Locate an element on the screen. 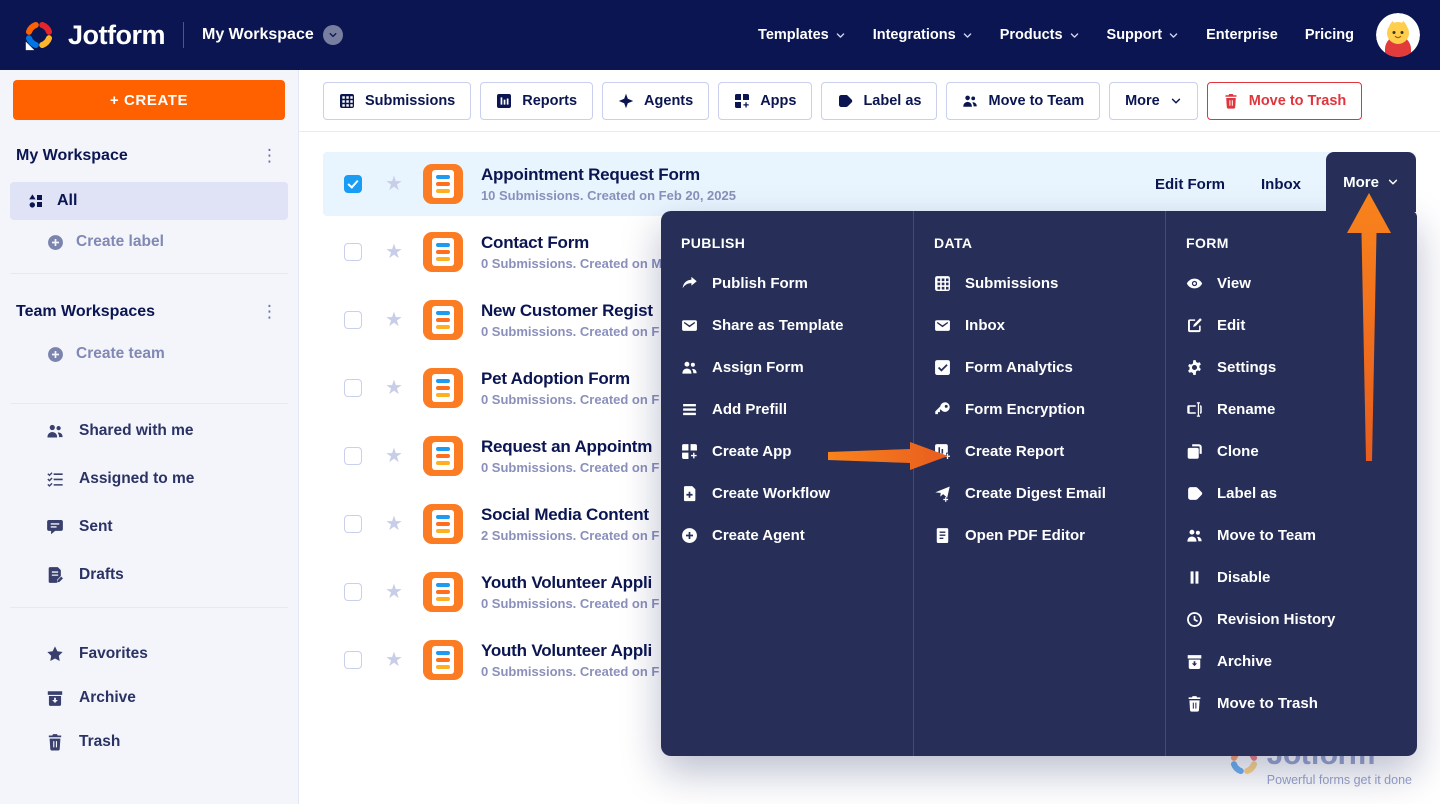 The width and height of the screenshot is (1440, 804). workspace-switcher: My Workspace is located at coordinates (272, 35).